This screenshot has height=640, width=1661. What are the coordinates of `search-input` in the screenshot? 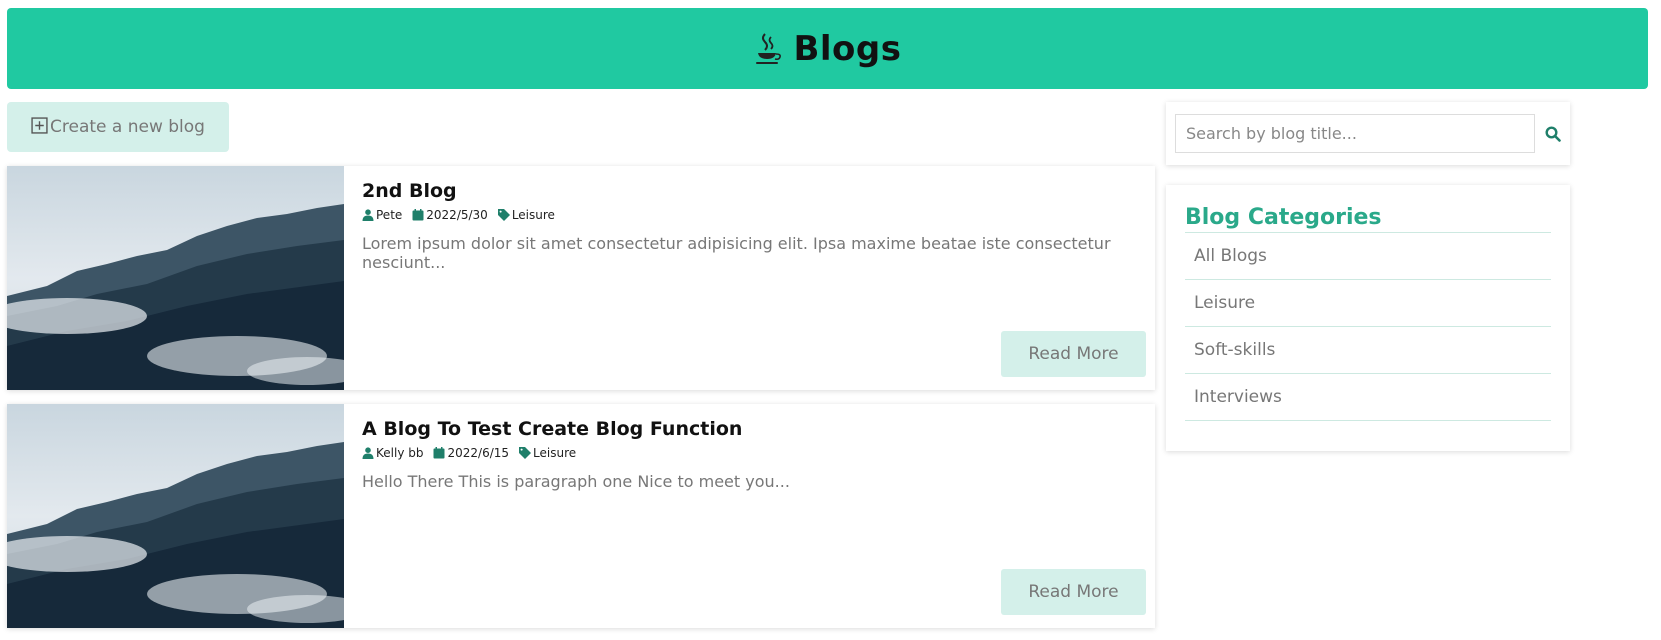 It's located at (1355, 133).